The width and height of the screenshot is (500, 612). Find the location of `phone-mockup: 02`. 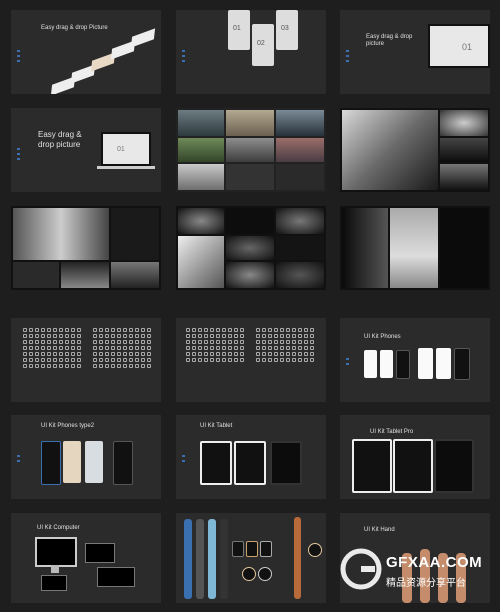

phone-mockup: 02 is located at coordinates (263, 45).